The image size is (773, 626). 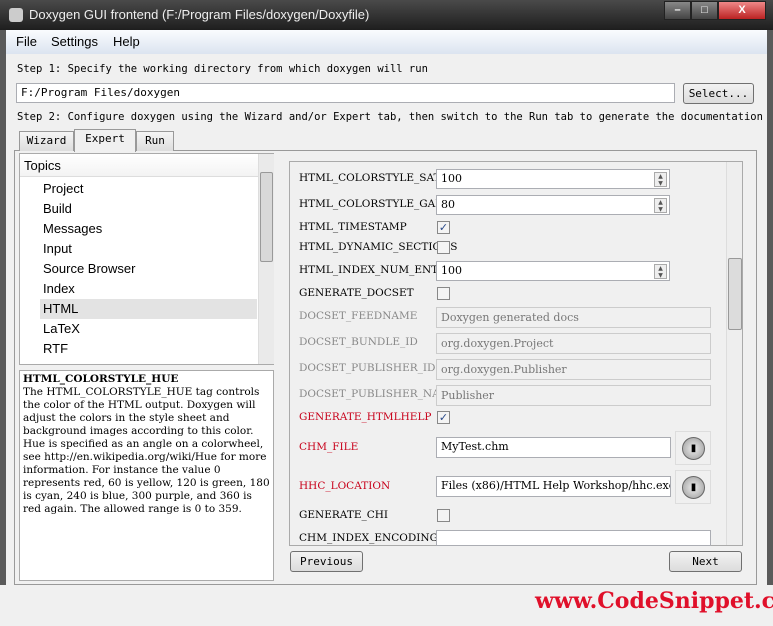 I want to click on setting-spinbox: 80 ▲ ▼, so click(x=553, y=205).